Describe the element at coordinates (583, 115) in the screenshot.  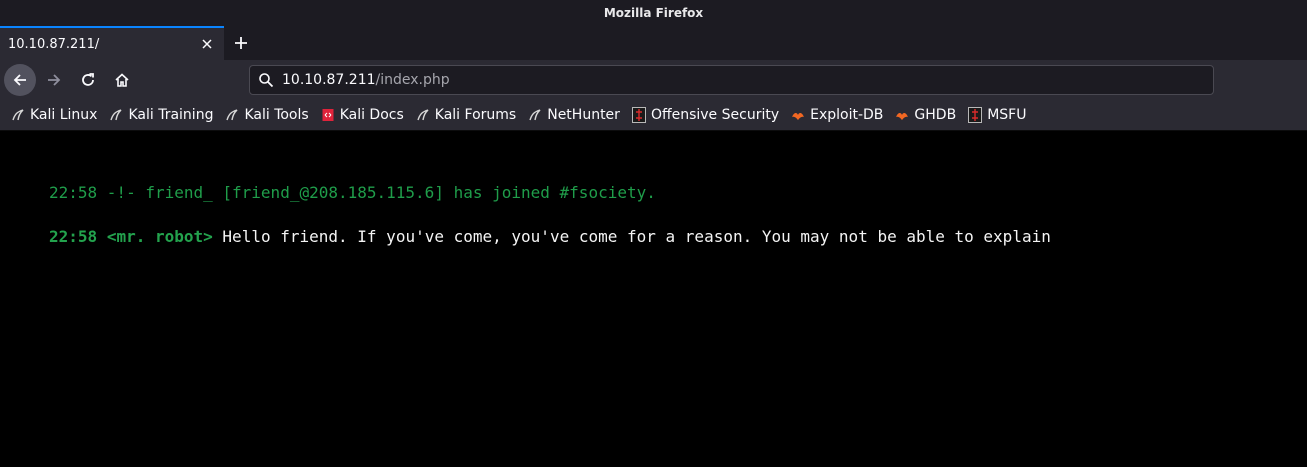
I see `bookmark-label: NetHunter` at that location.